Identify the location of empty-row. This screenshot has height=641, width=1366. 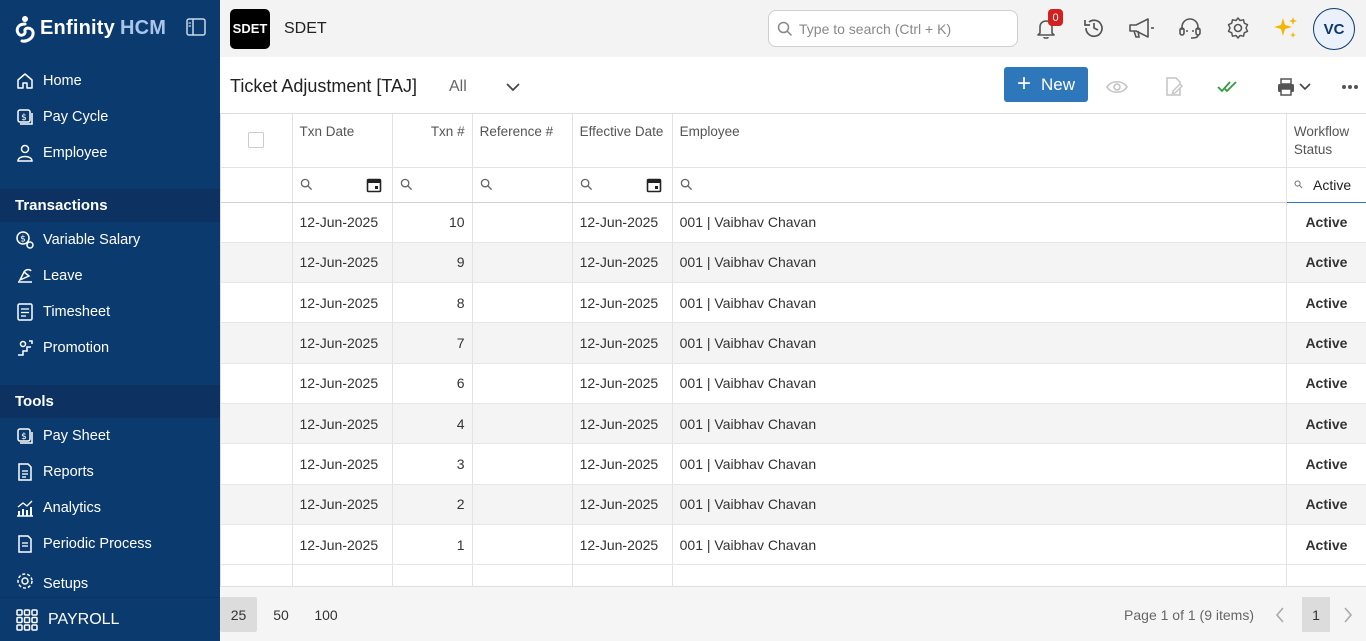
(793, 575).